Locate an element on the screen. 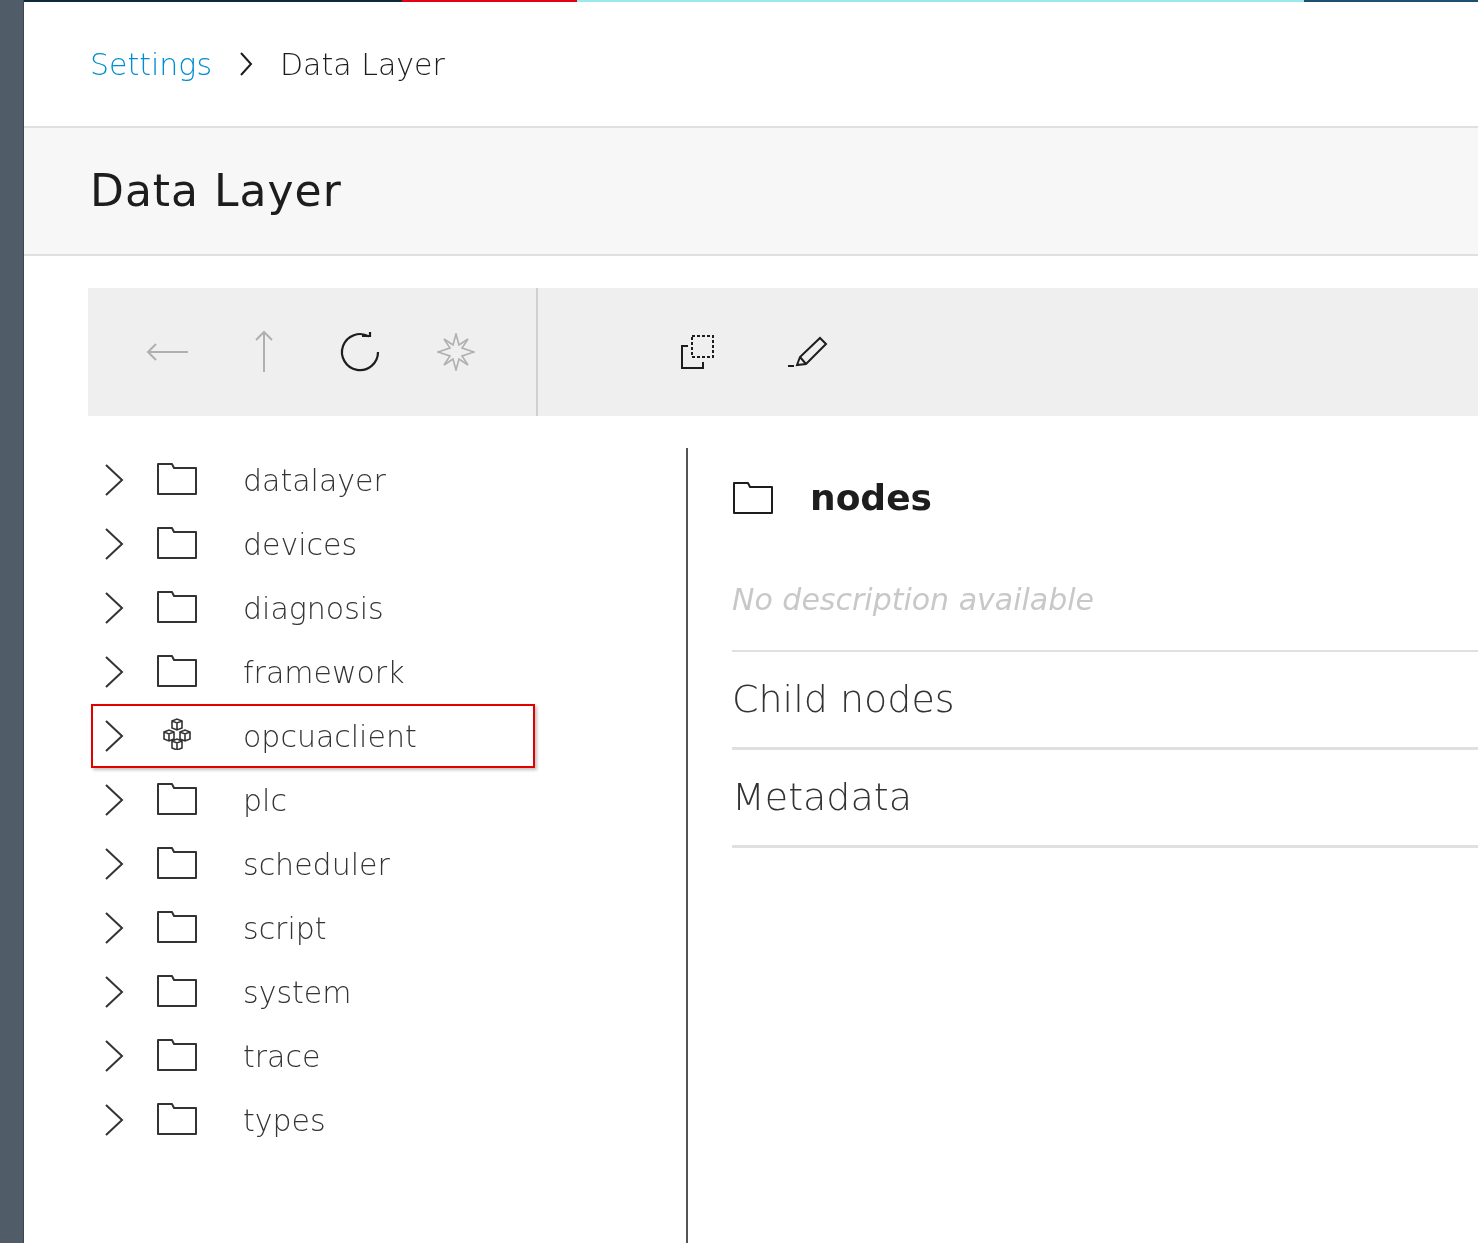 The width and height of the screenshot is (1478, 1243). tree-label: types is located at coordinates (284, 1120).